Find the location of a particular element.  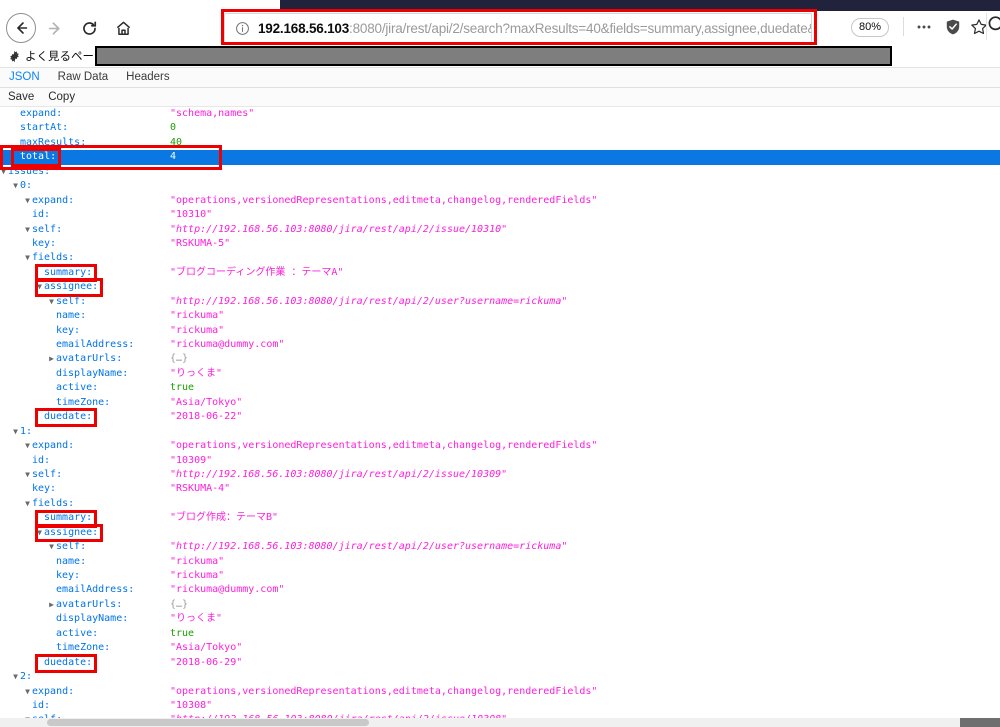

json-key: 1: is located at coordinates (26, 431).